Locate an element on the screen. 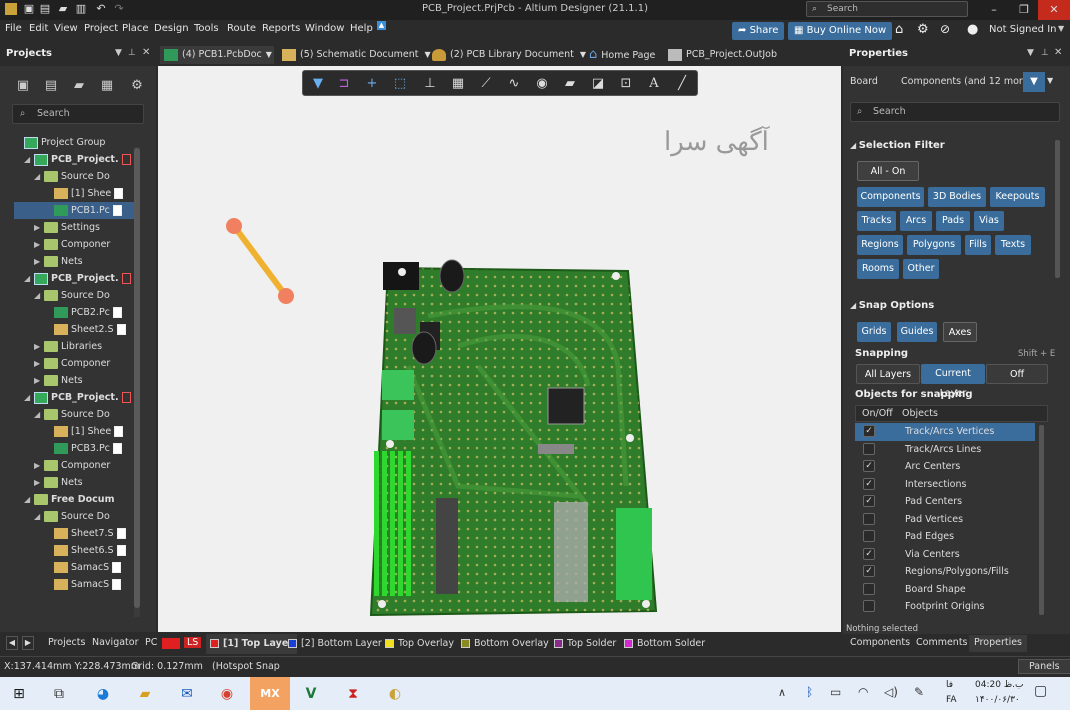  close-button: ✕ is located at coordinates (1054, 10).